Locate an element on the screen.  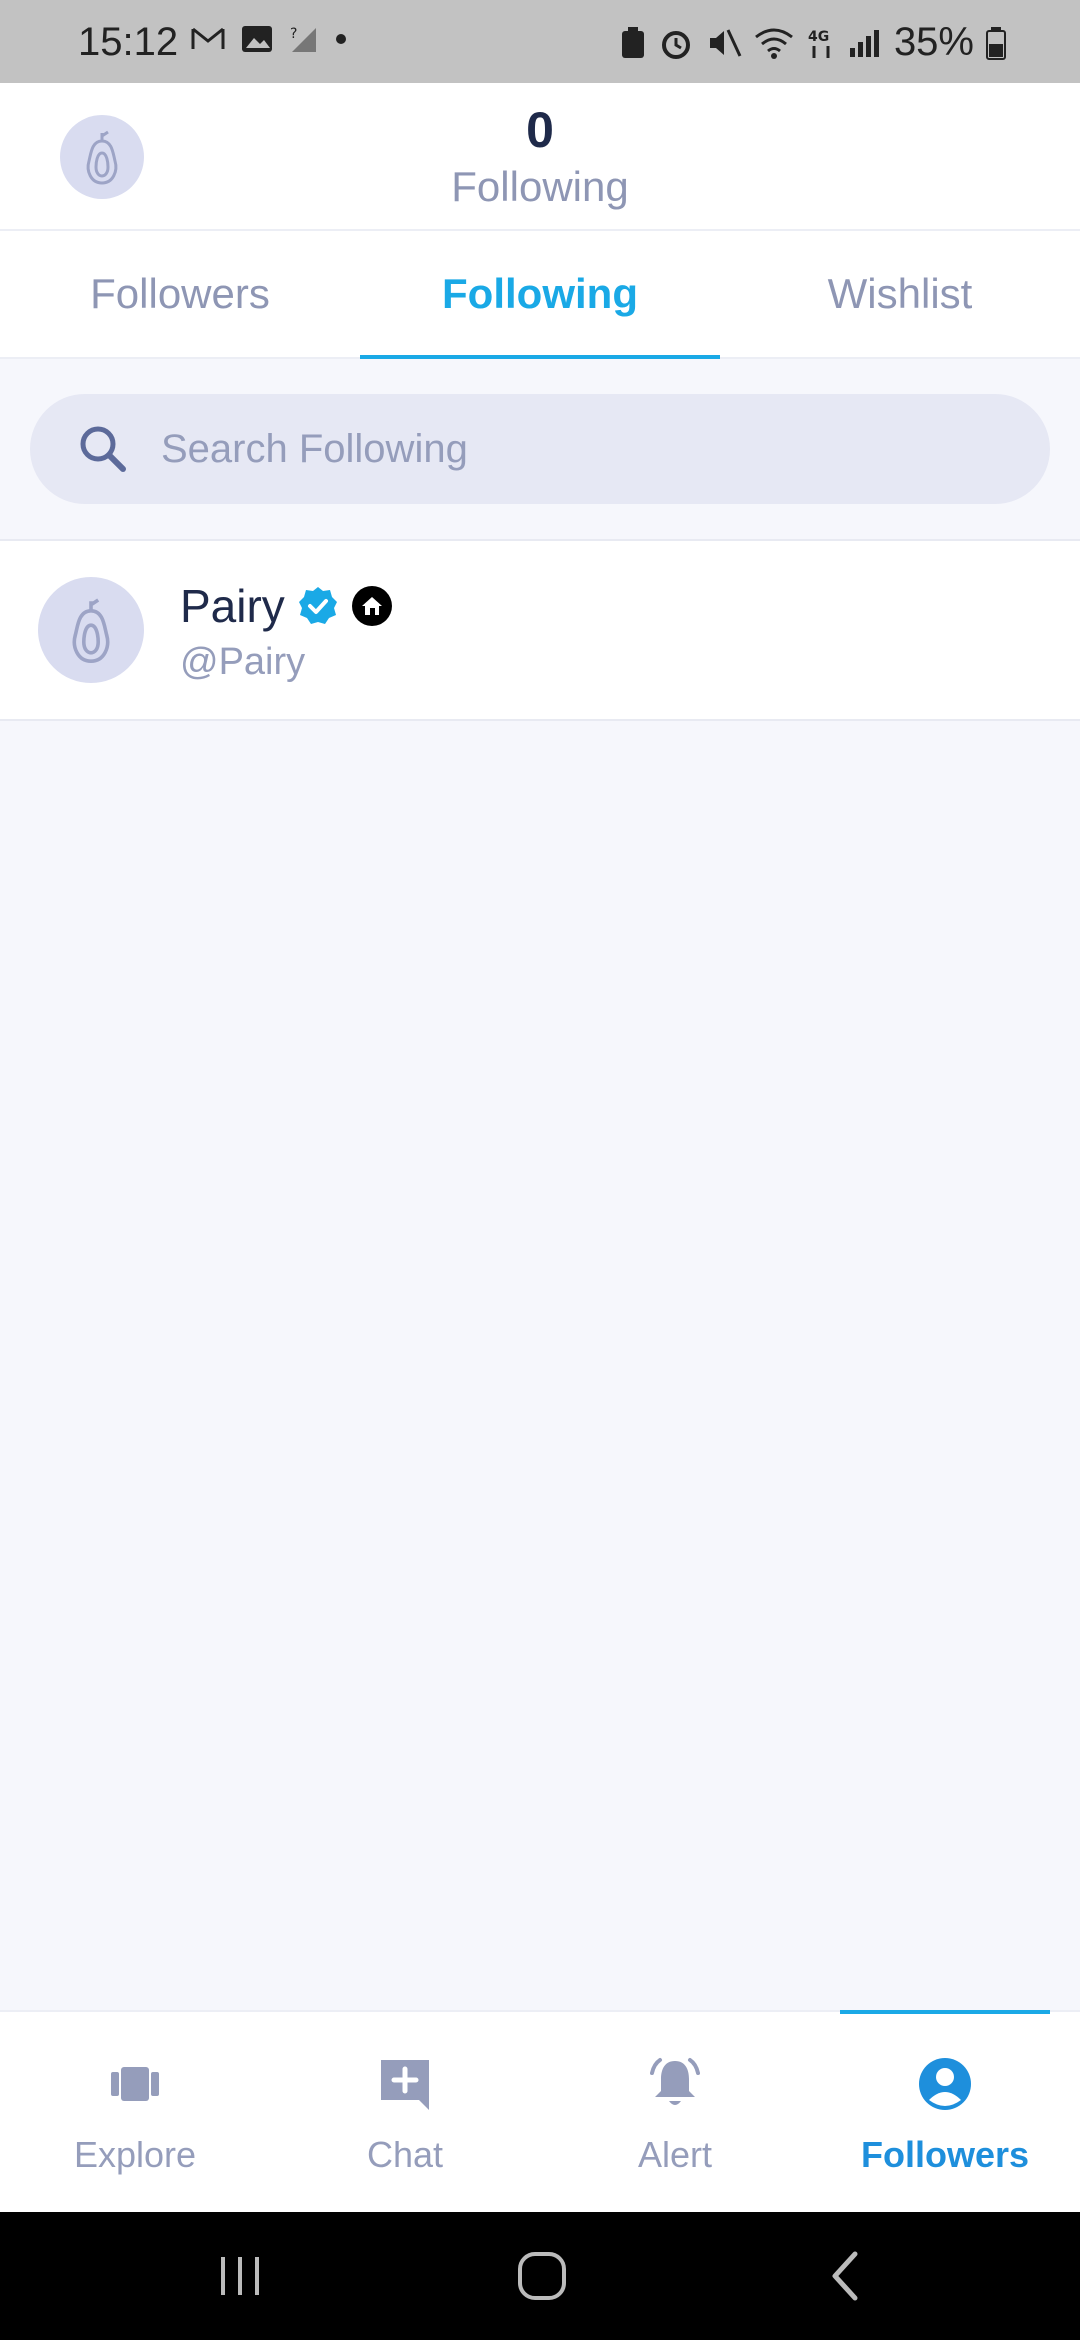
nav-chat: Chat is located at coordinates (405, 2112).